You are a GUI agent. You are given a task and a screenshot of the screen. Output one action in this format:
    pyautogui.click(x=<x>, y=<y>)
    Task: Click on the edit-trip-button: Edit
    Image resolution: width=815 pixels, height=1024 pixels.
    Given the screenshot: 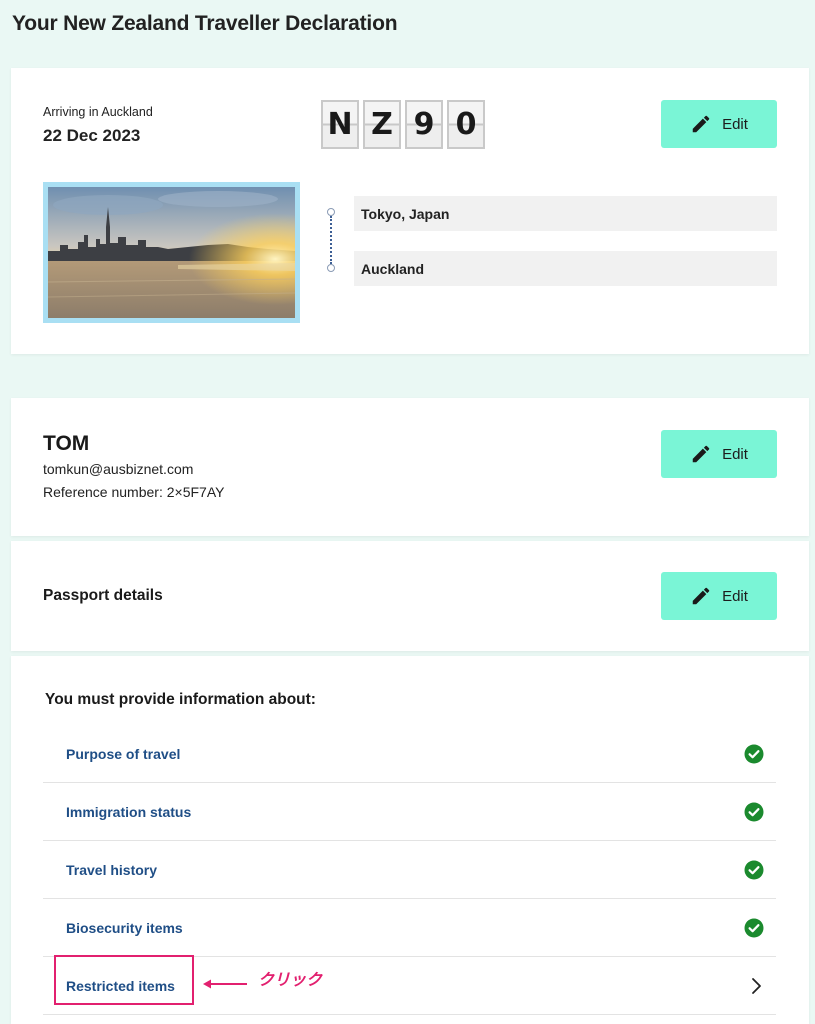 What is the action you would take?
    pyautogui.click(x=719, y=124)
    